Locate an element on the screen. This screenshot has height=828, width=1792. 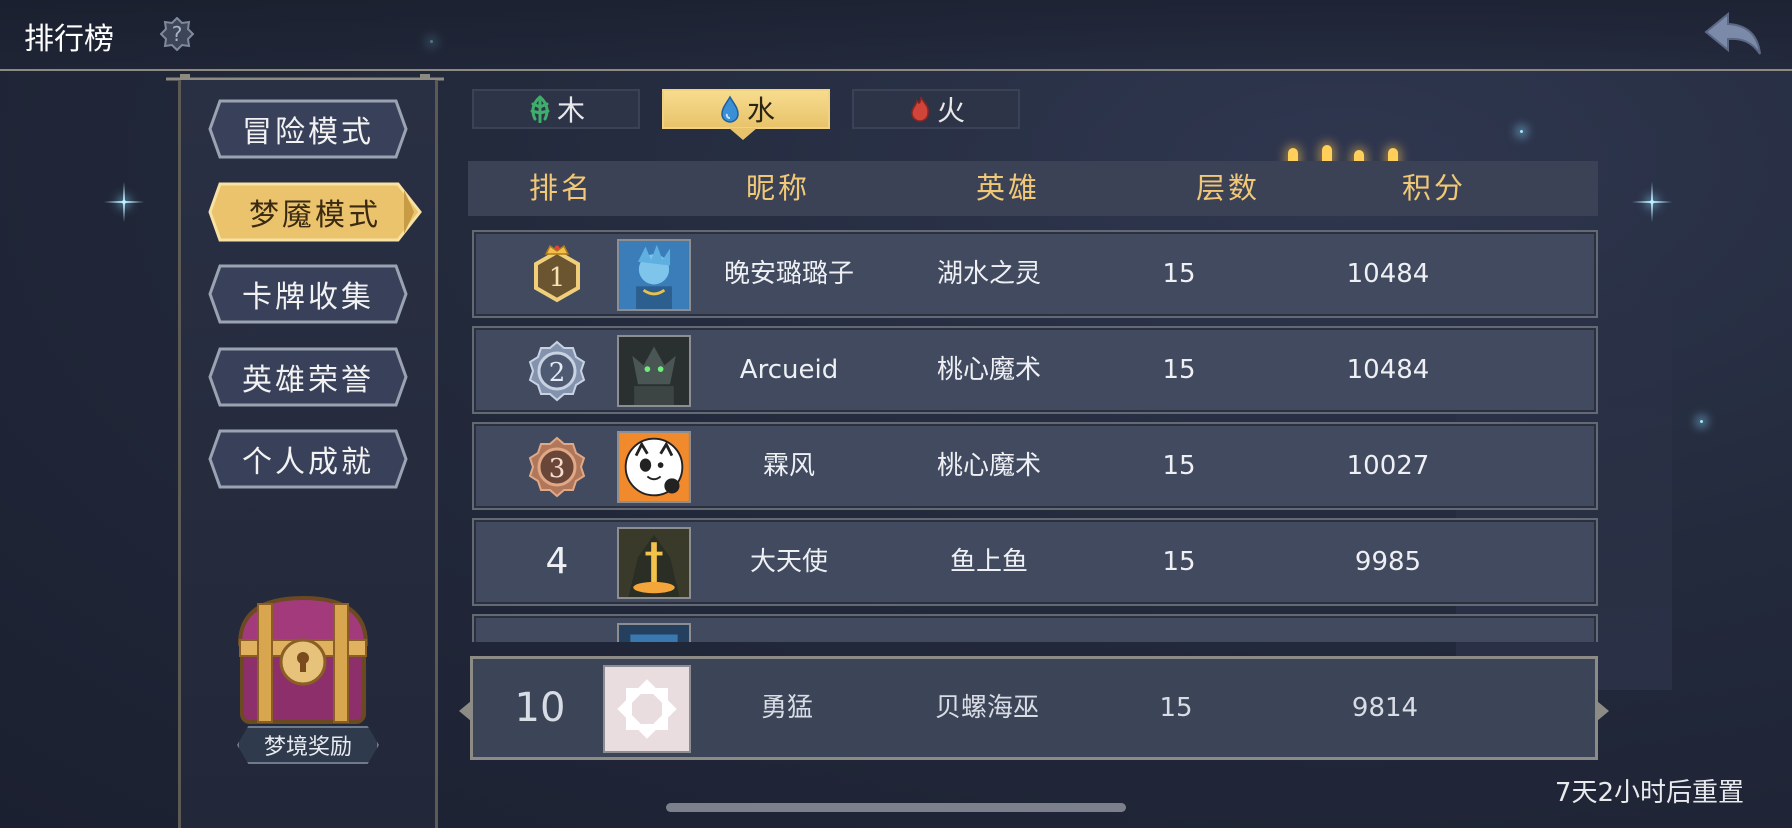
menu-item-label: 英雄荣誉 is located at coordinates (308, 380).